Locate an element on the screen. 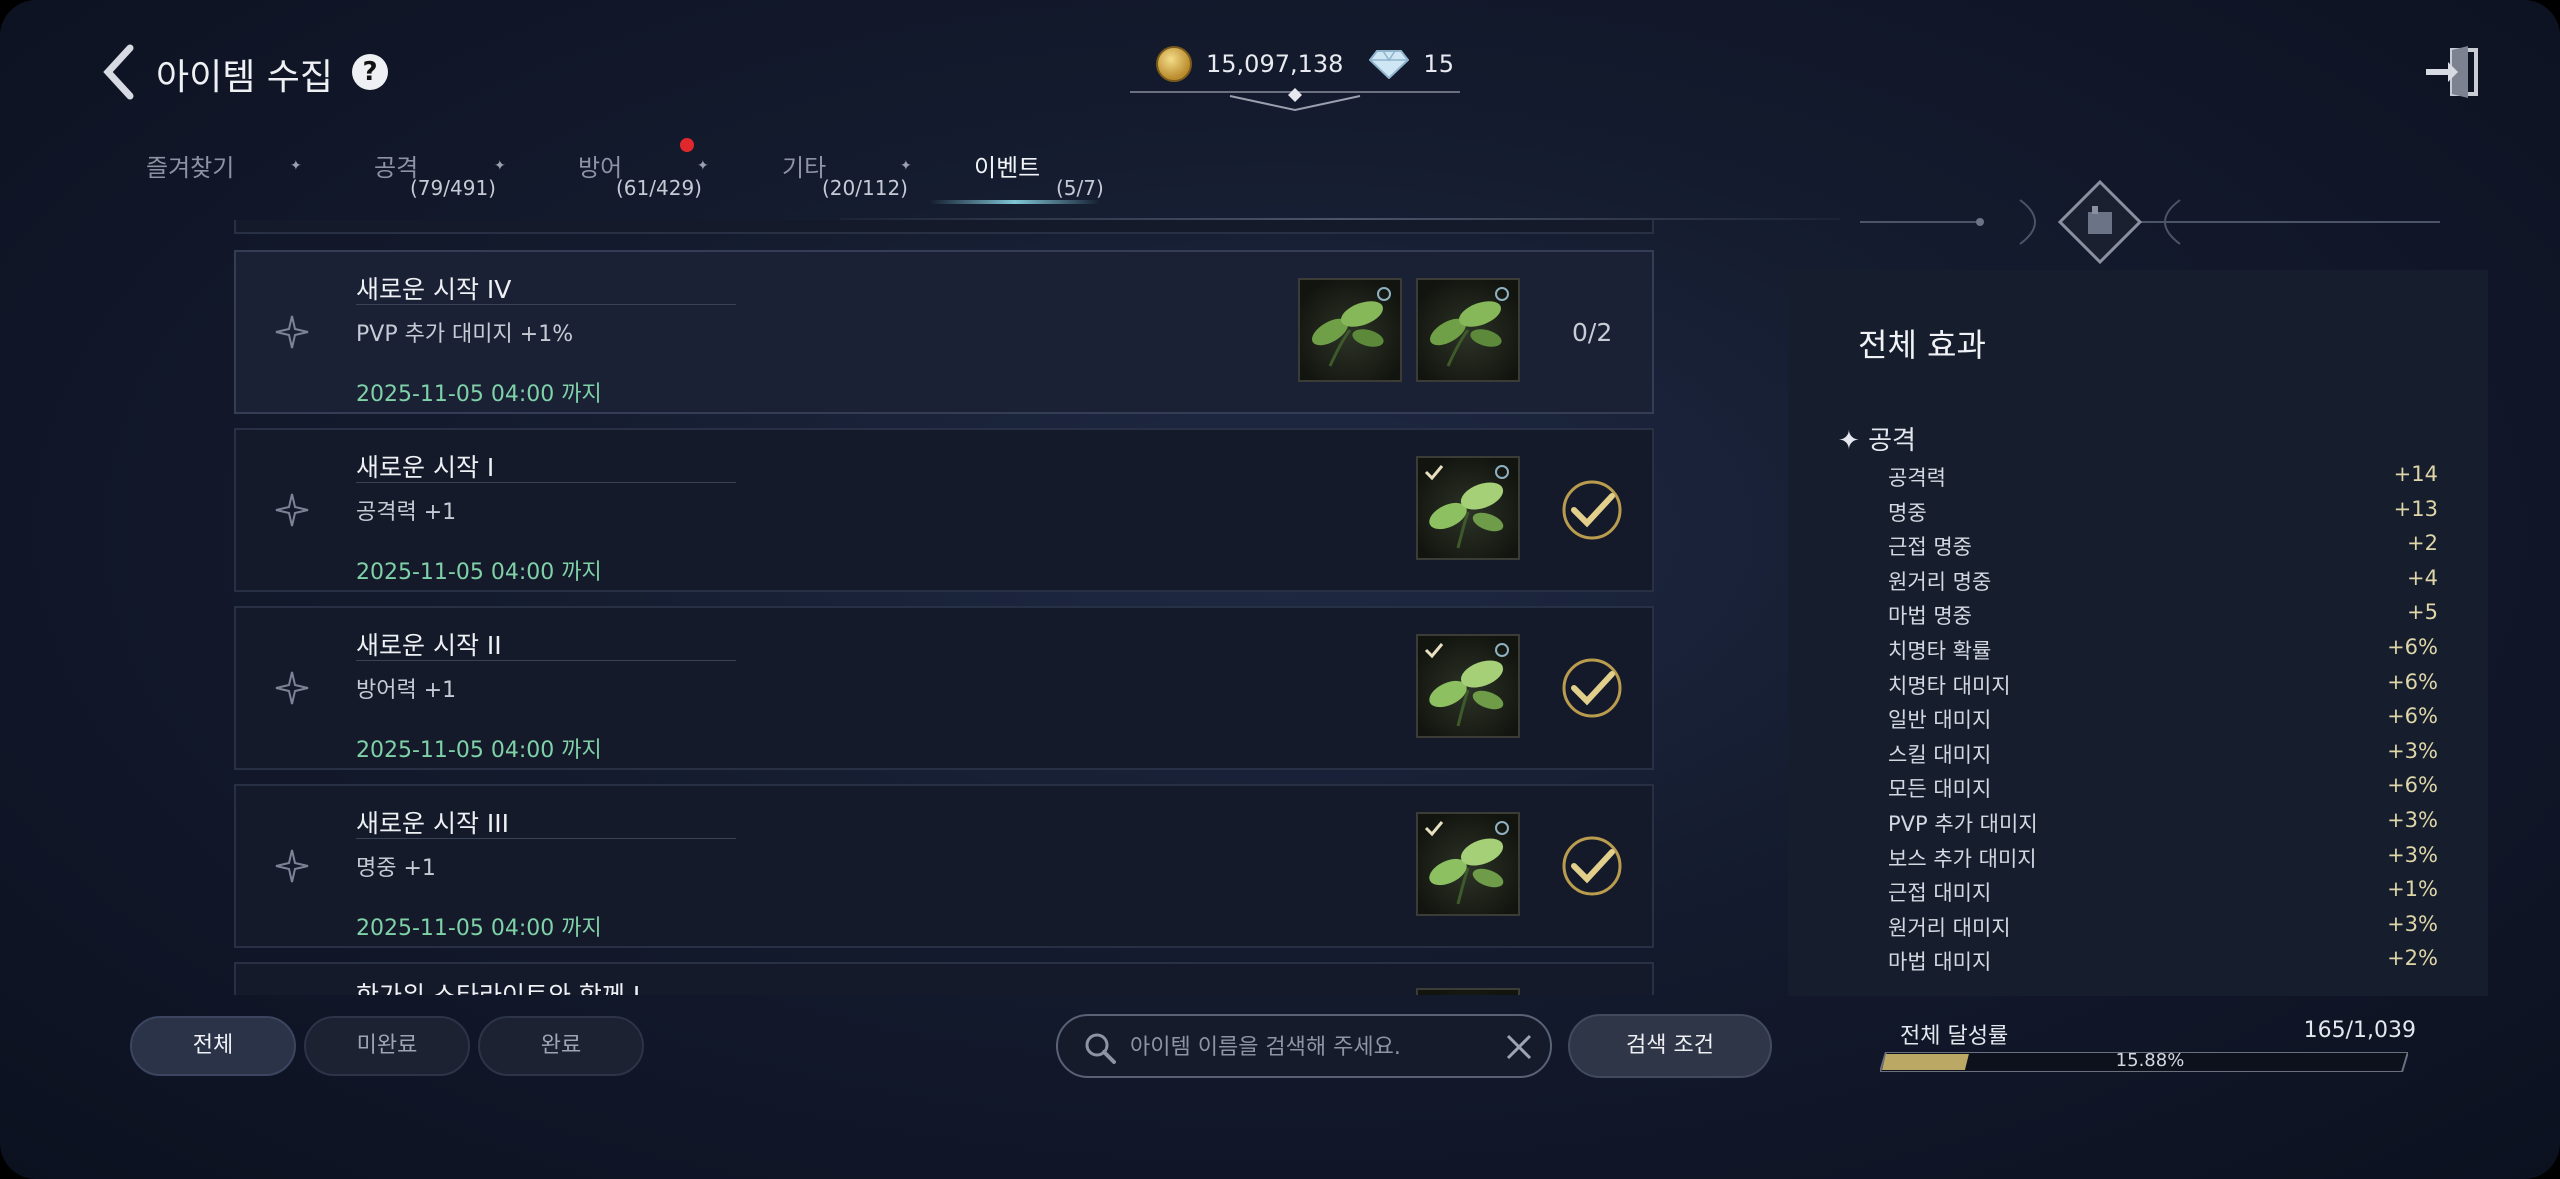 This screenshot has height=1179, width=2560. effect-label: 마법 명중 is located at coordinates (1930, 616).